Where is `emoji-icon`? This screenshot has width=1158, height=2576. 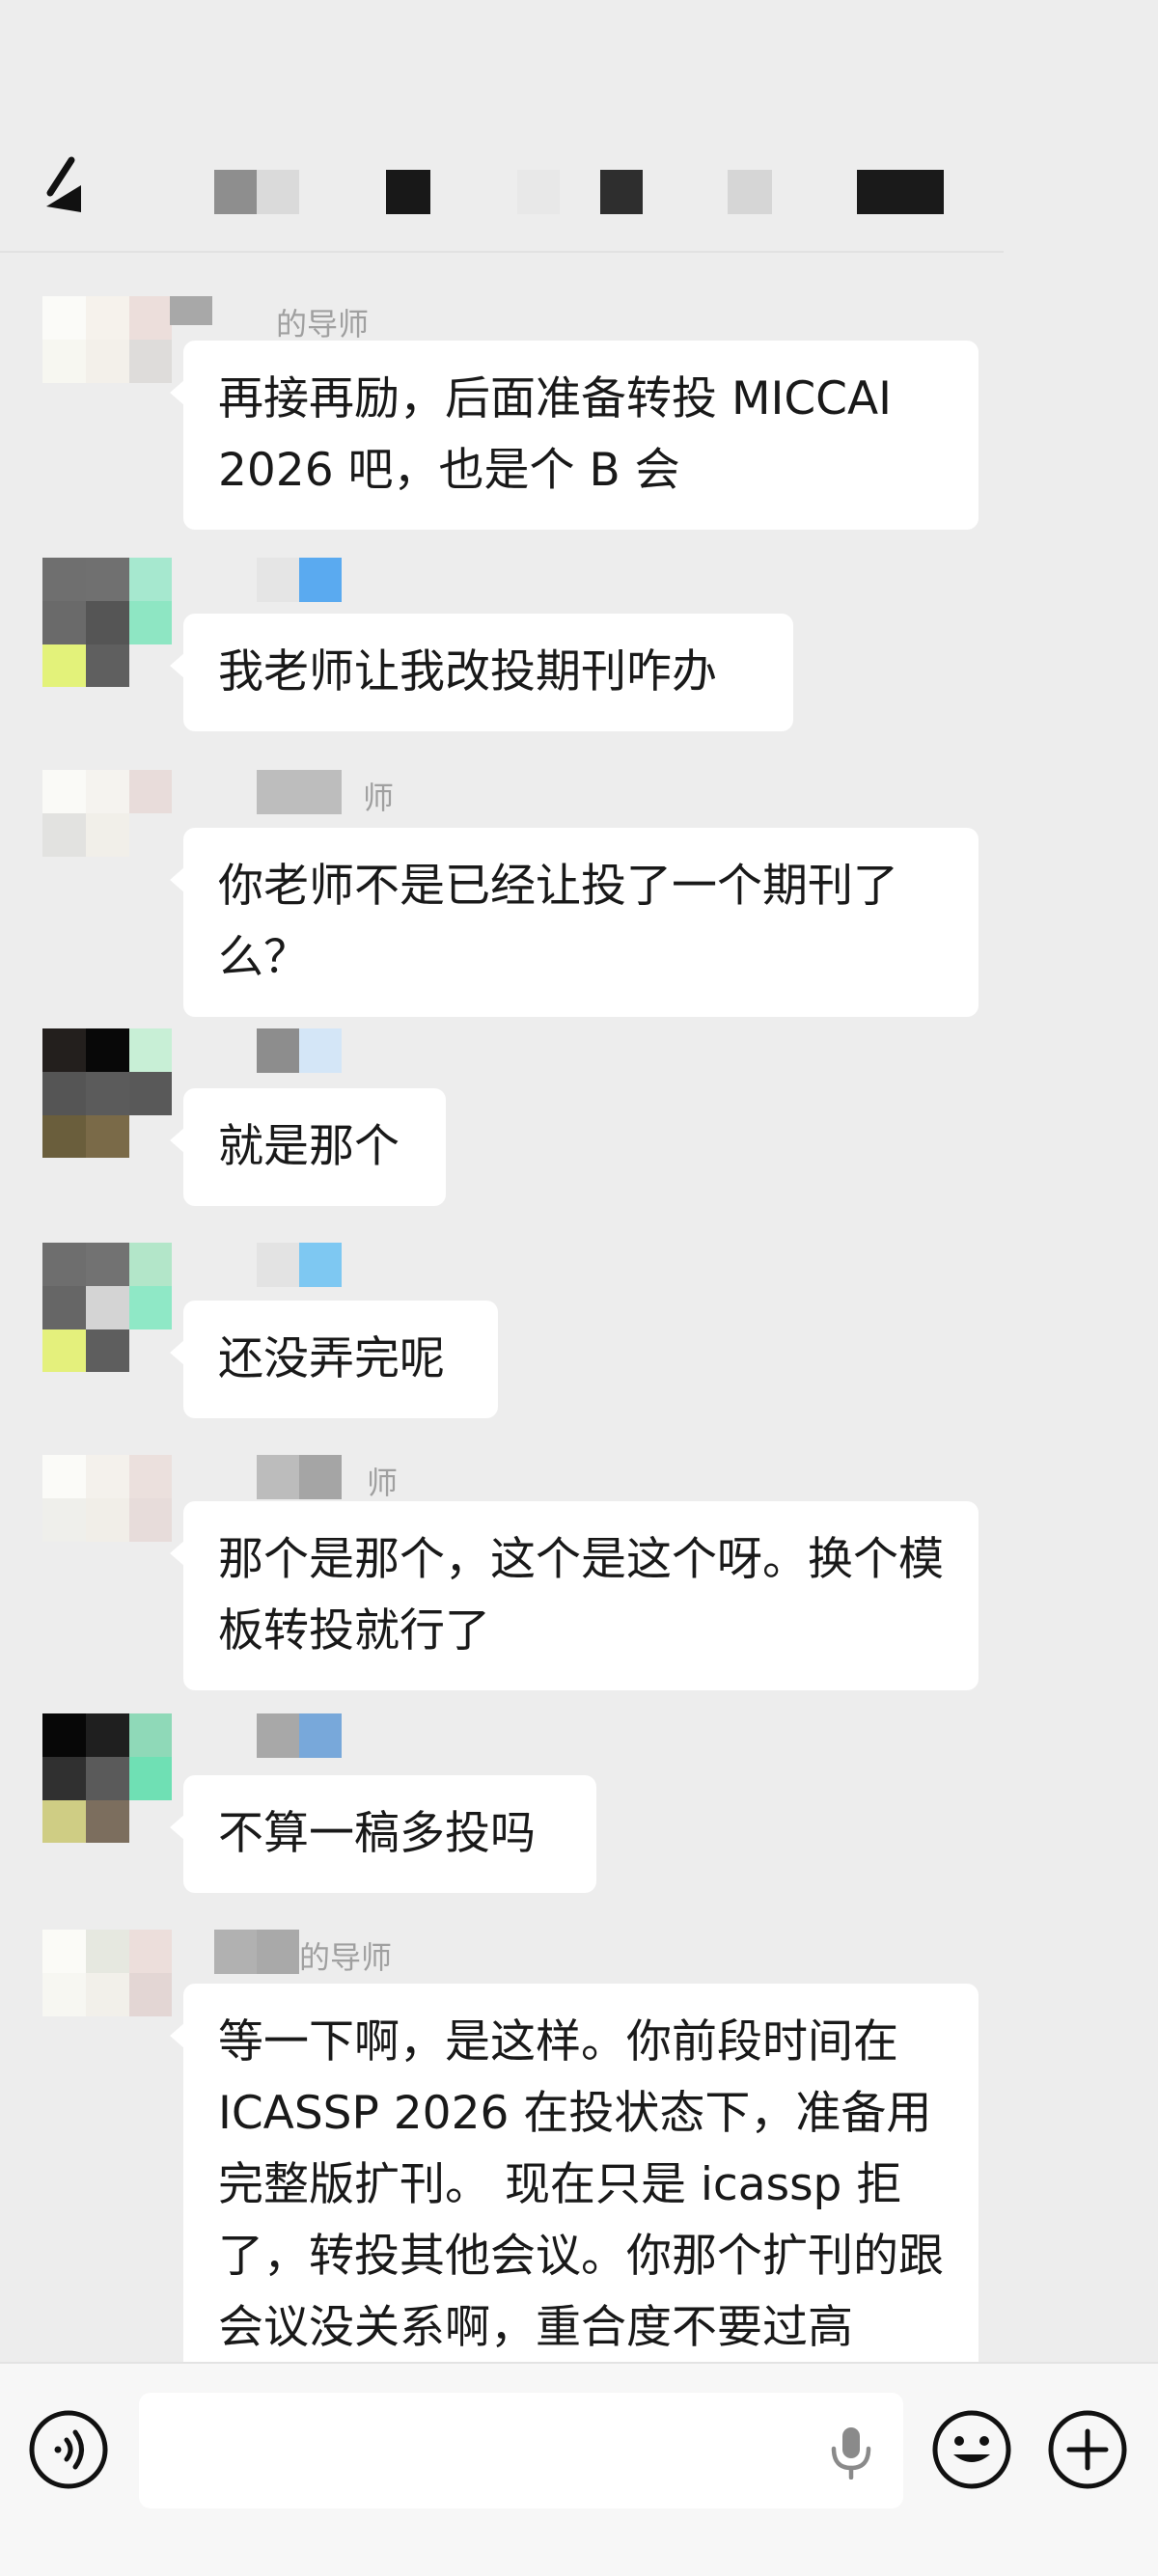
emoji-icon is located at coordinates (971, 2450).